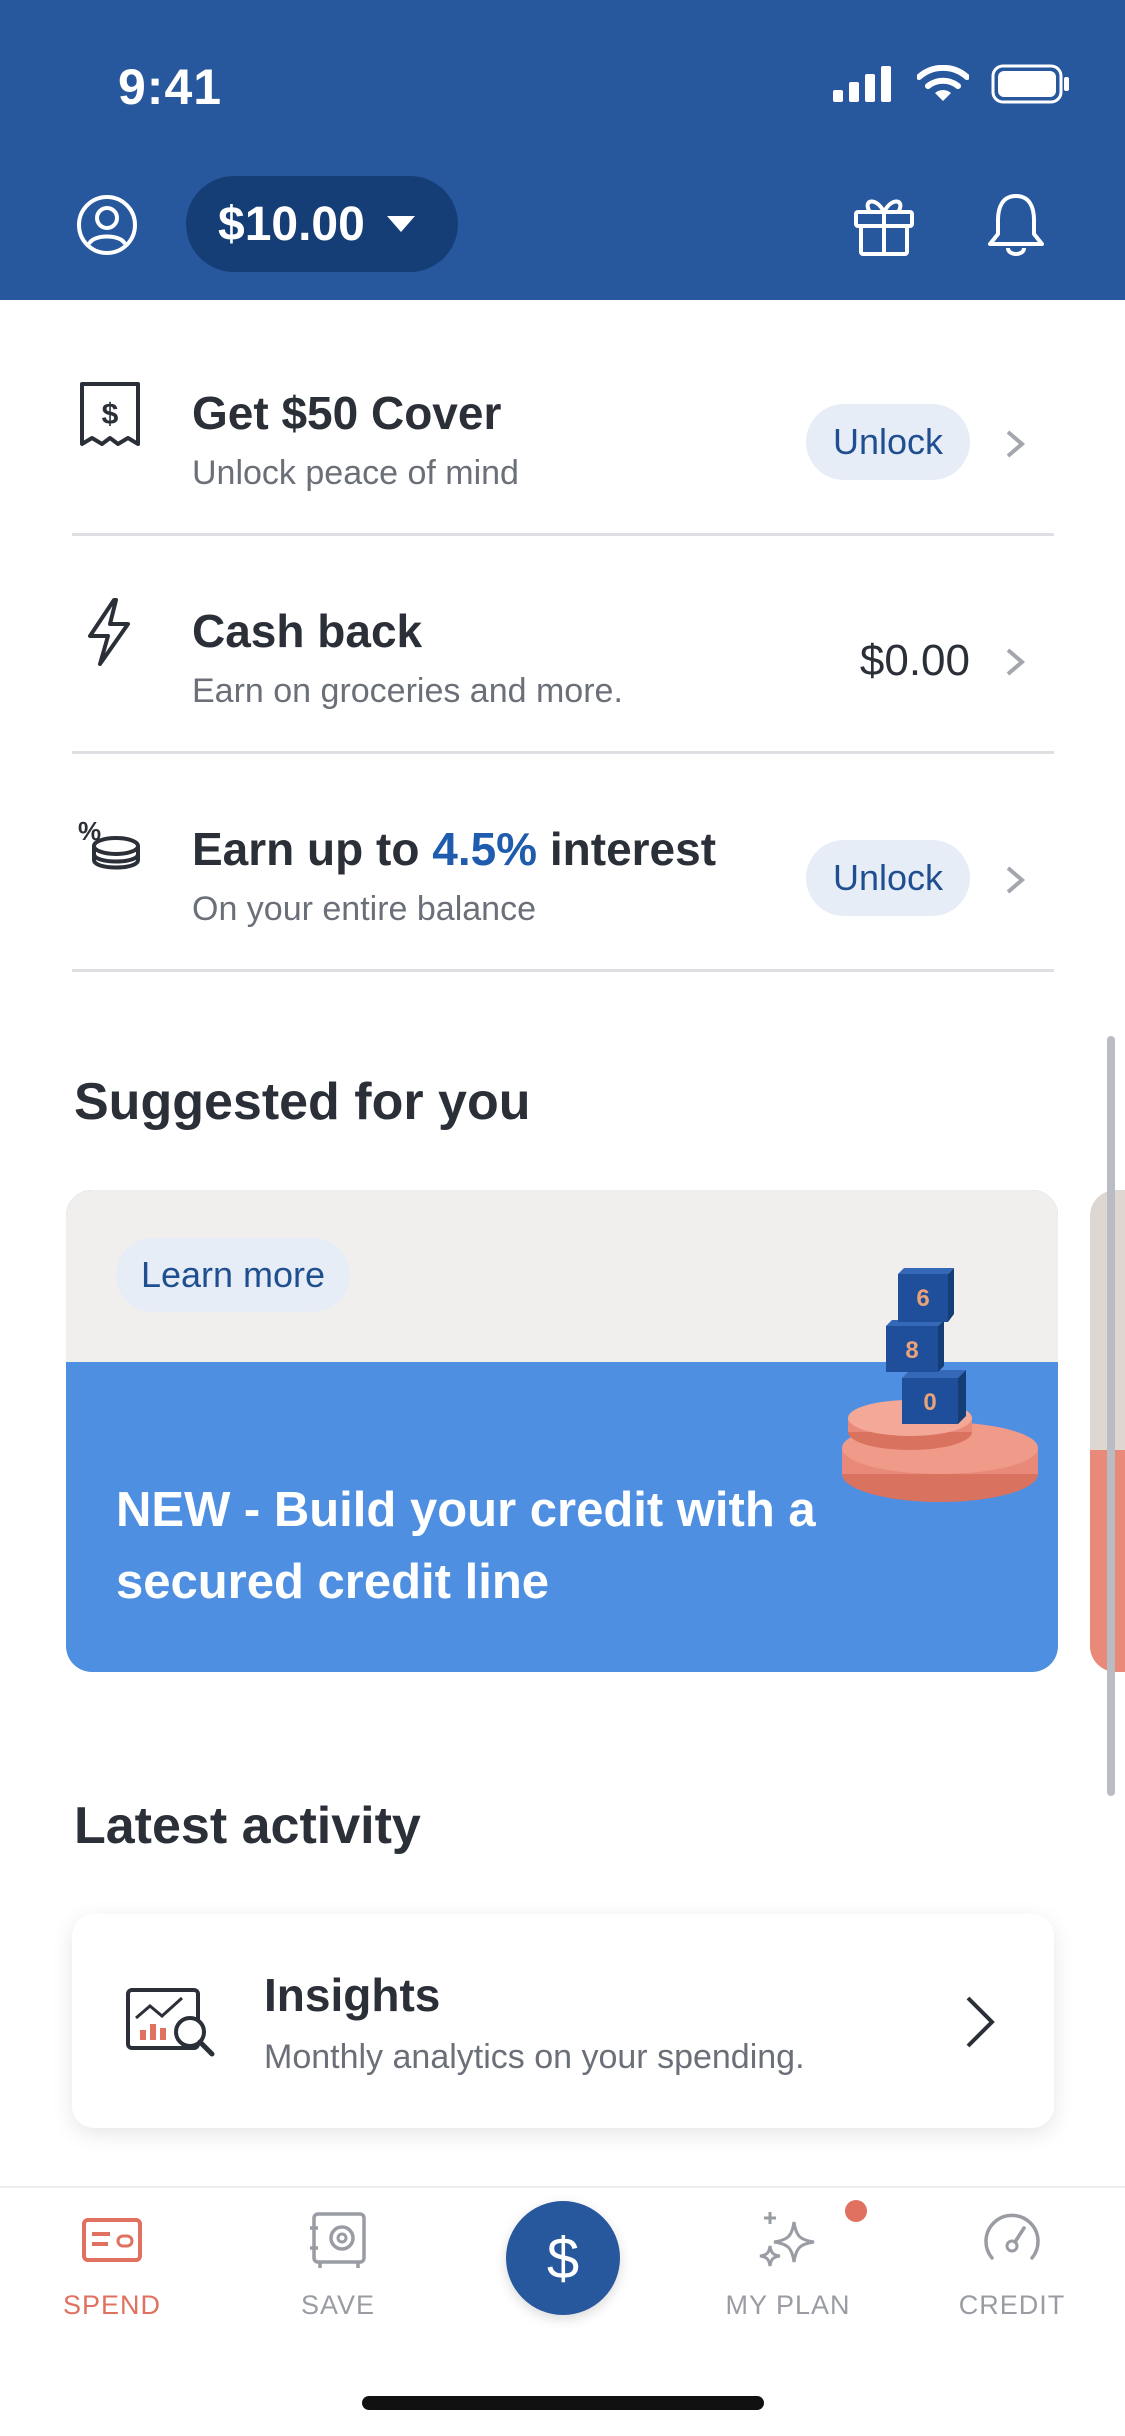  Describe the element at coordinates (109, 632) in the screenshot. I see `lightning-icon` at that location.